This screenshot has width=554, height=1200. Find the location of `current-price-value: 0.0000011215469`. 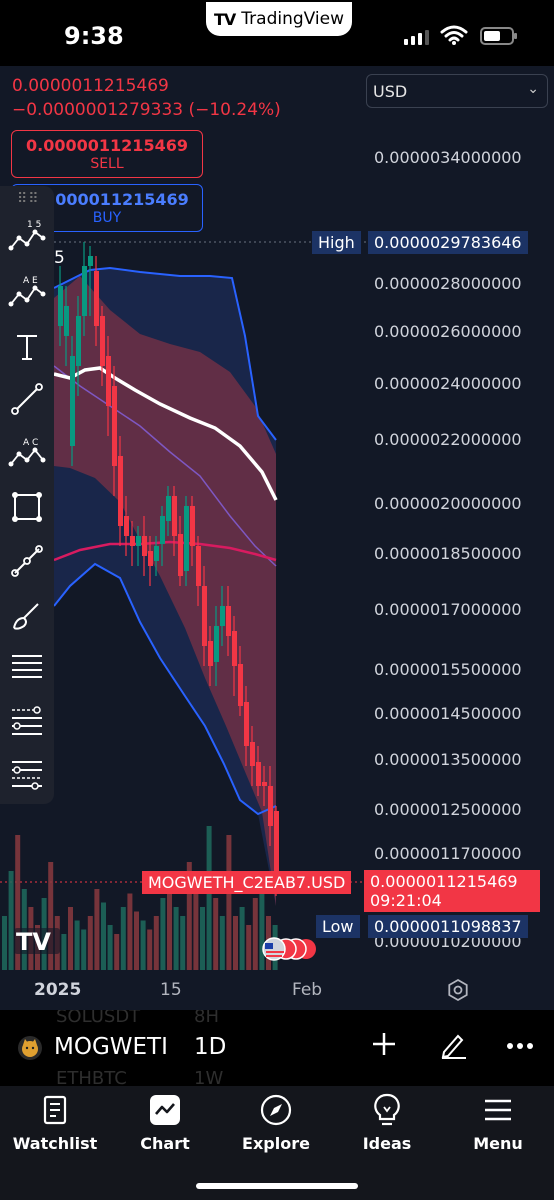

current-price-value: 0.0000011215469 is located at coordinates (444, 881).